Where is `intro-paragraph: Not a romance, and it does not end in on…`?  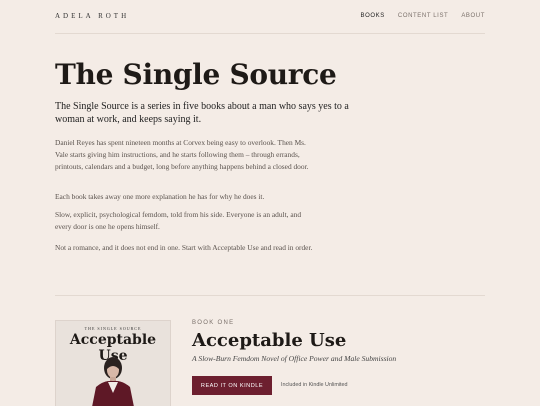 intro-paragraph: Not a romance, and it does not end in on… is located at coordinates (184, 247).